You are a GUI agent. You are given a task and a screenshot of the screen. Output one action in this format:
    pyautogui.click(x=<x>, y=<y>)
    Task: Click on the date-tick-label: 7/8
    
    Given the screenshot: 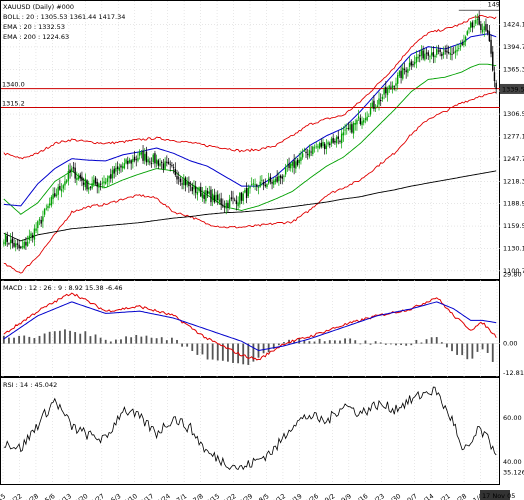 What is the action you would take?
    pyautogui.click(x=198, y=496)
    